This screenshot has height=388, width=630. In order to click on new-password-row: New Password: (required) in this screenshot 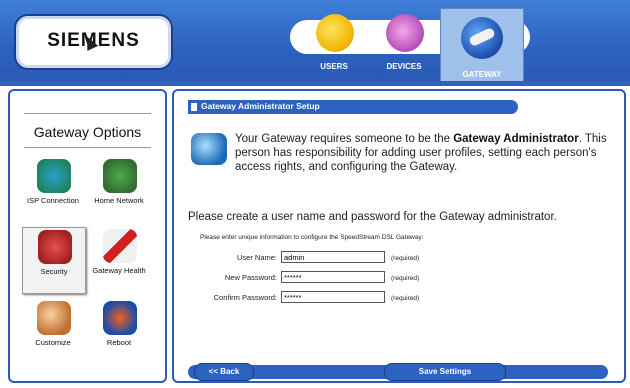, I will do `click(399, 278)`.